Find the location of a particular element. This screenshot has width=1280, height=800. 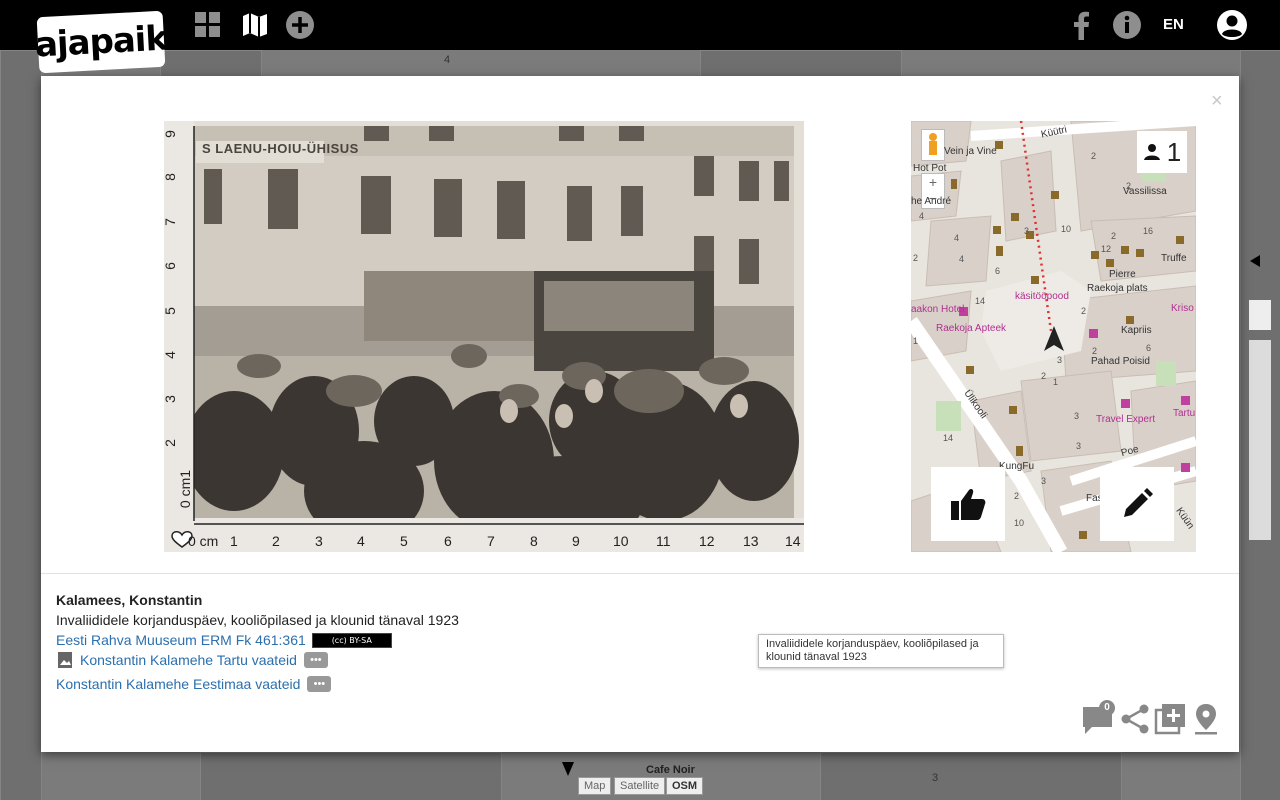

rephoto-count-badge: 1 is located at coordinates (1162, 152).